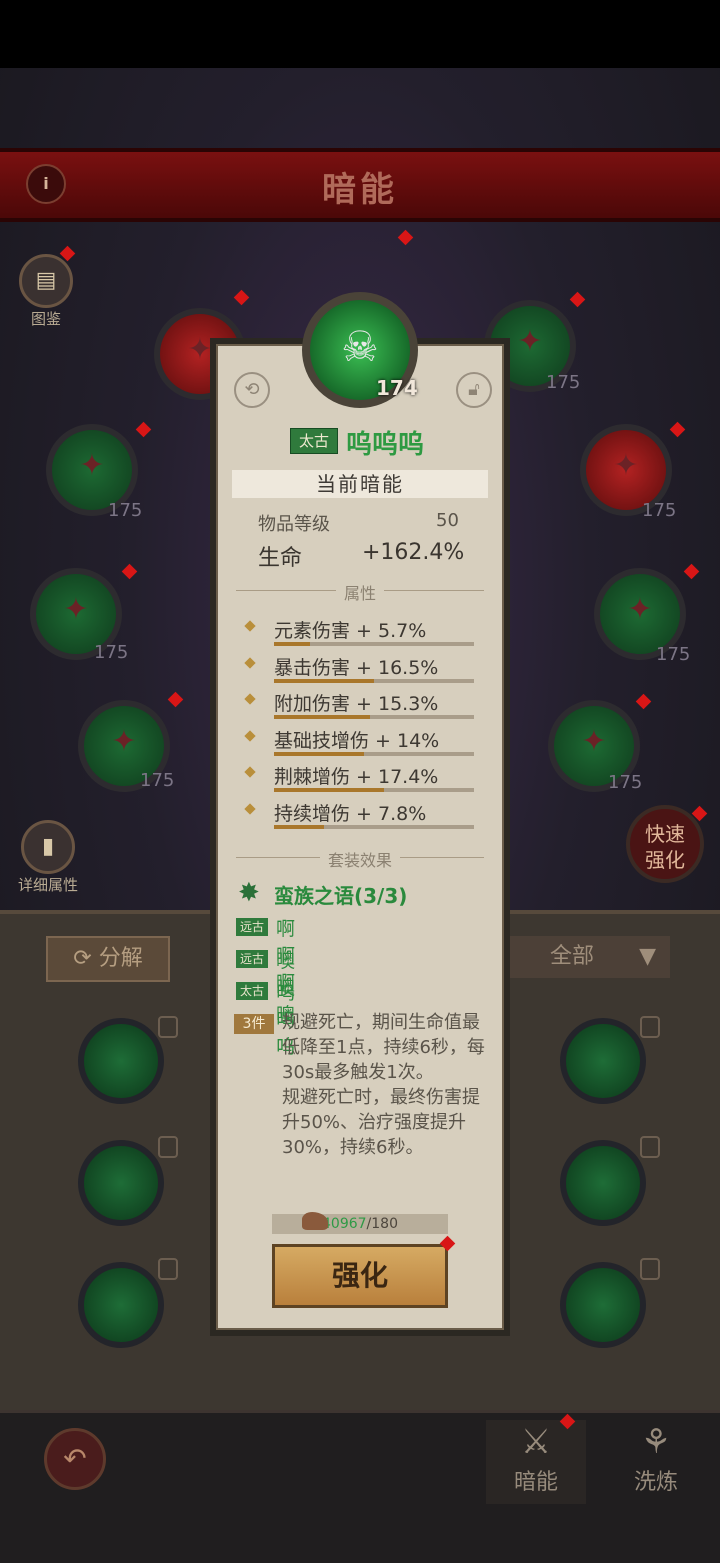 The image size is (720, 1563). I want to click on attributes-header-text: 属性, so click(359, 593).